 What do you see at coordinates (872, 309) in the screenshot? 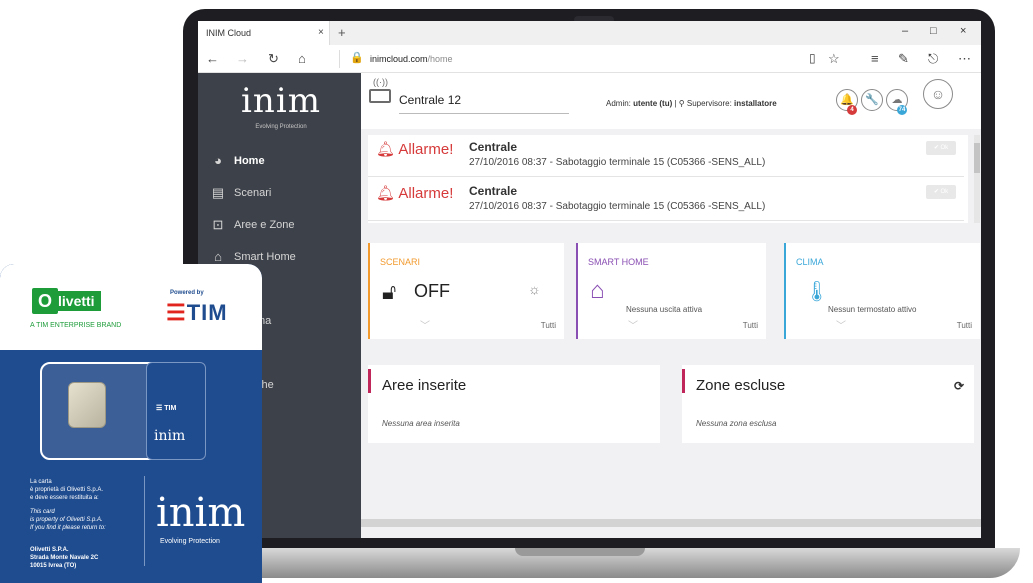
I see `card-status-text: Nessun termostato attivo` at bounding box center [872, 309].